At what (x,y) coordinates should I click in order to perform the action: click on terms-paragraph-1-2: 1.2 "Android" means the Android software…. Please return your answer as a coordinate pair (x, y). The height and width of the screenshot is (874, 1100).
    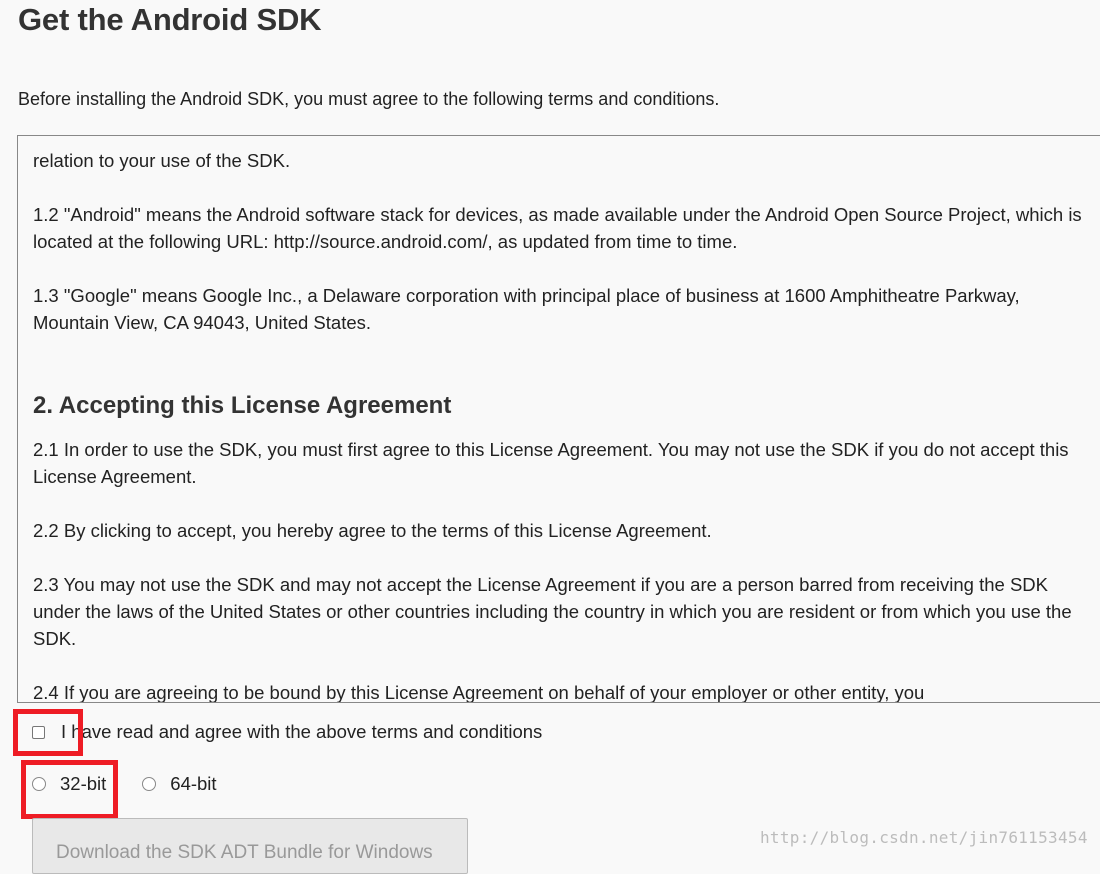
    Looking at the image, I should click on (557, 228).